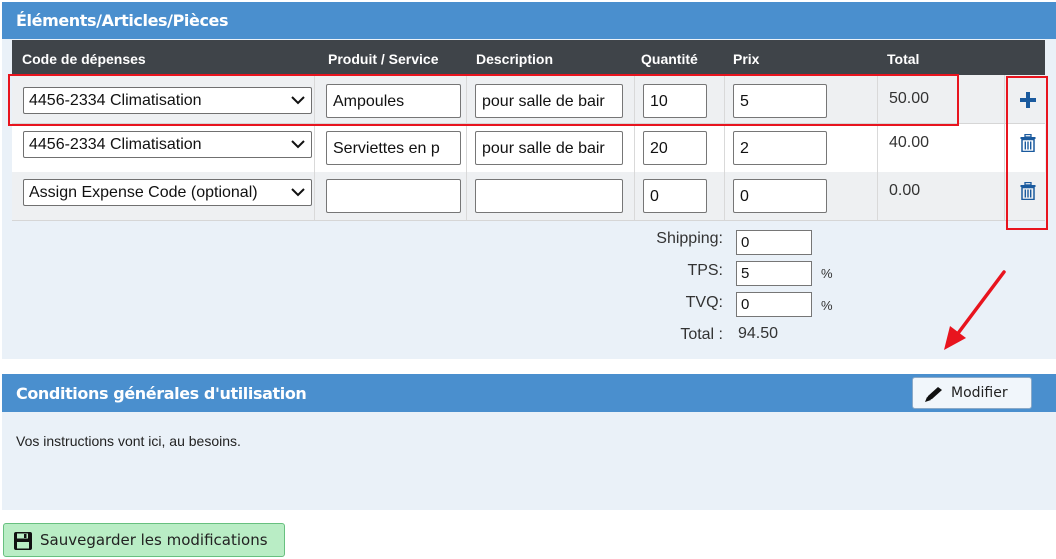  What do you see at coordinates (746, 59) in the screenshot?
I see `col-header-price: Prix` at bounding box center [746, 59].